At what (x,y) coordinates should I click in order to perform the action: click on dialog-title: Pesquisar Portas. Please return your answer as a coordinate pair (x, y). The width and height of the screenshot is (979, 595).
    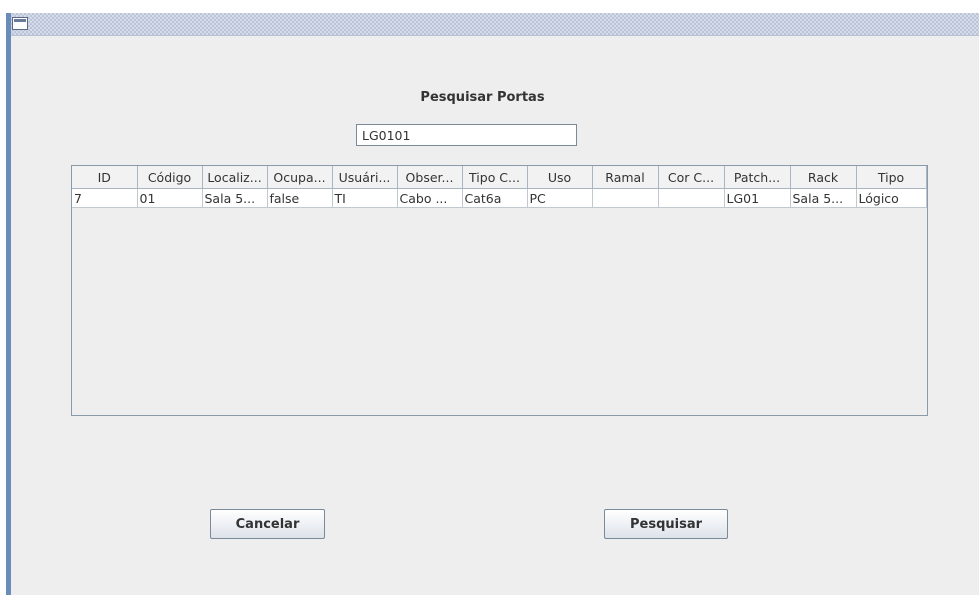
    Looking at the image, I should click on (482, 97).